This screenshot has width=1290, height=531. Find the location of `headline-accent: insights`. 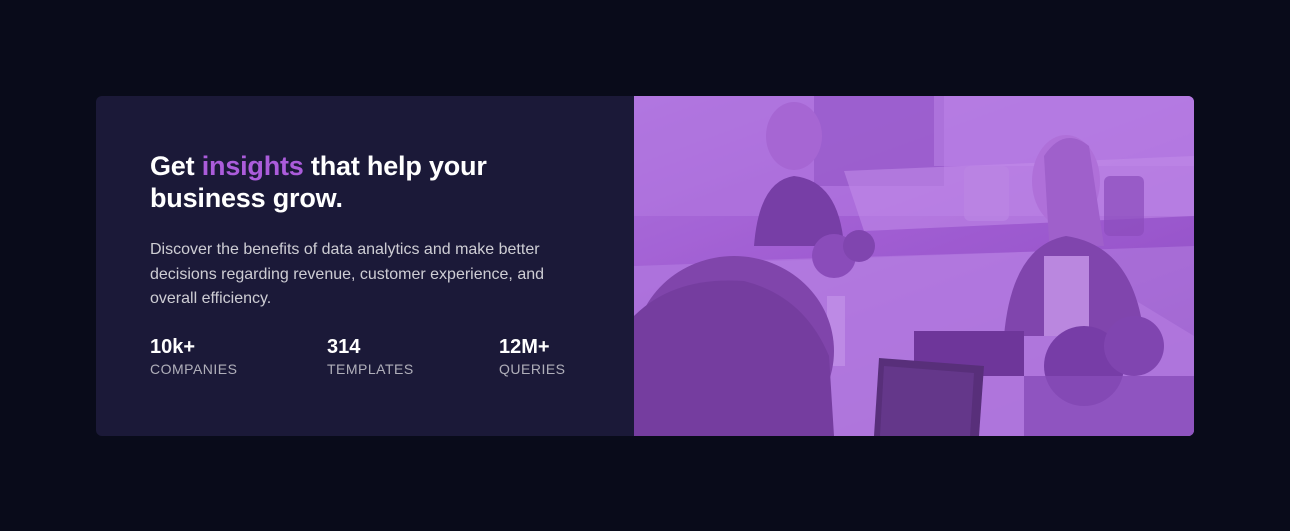

headline-accent: insights is located at coordinates (252, 166).